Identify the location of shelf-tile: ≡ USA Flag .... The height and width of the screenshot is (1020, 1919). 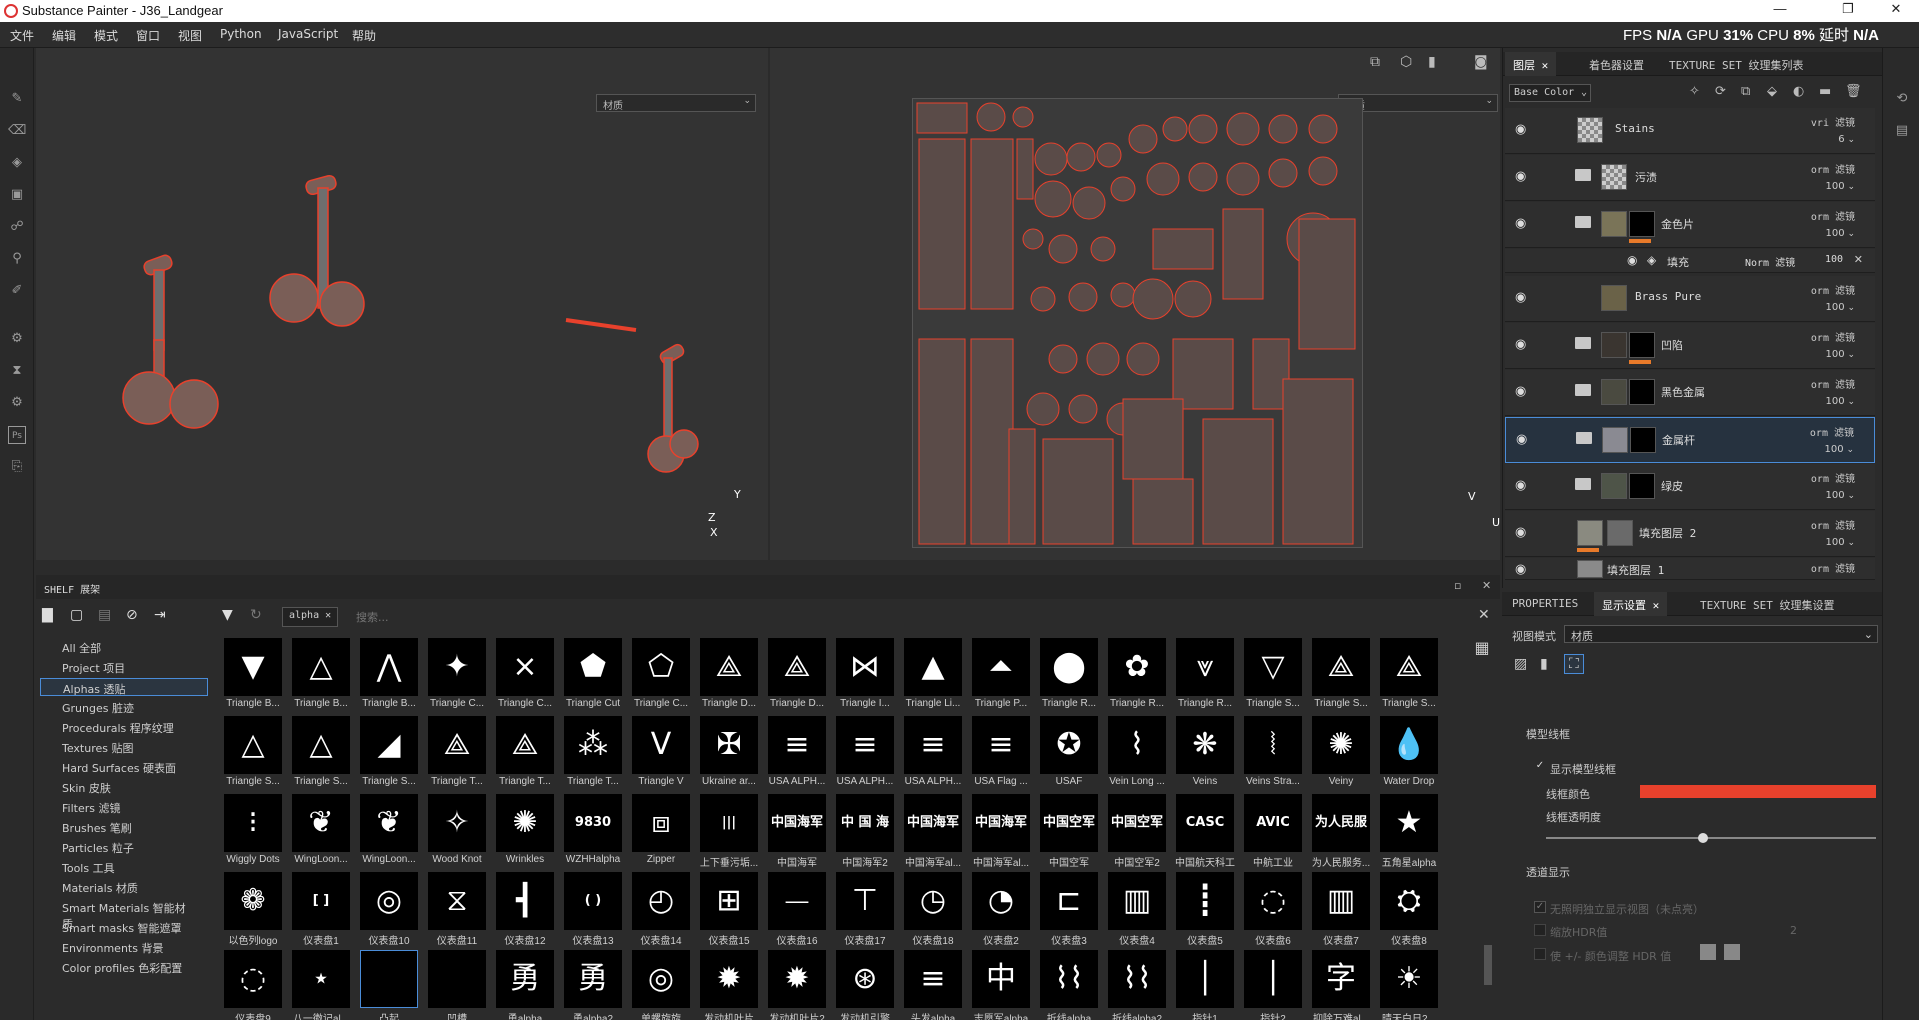
(1000, 755).